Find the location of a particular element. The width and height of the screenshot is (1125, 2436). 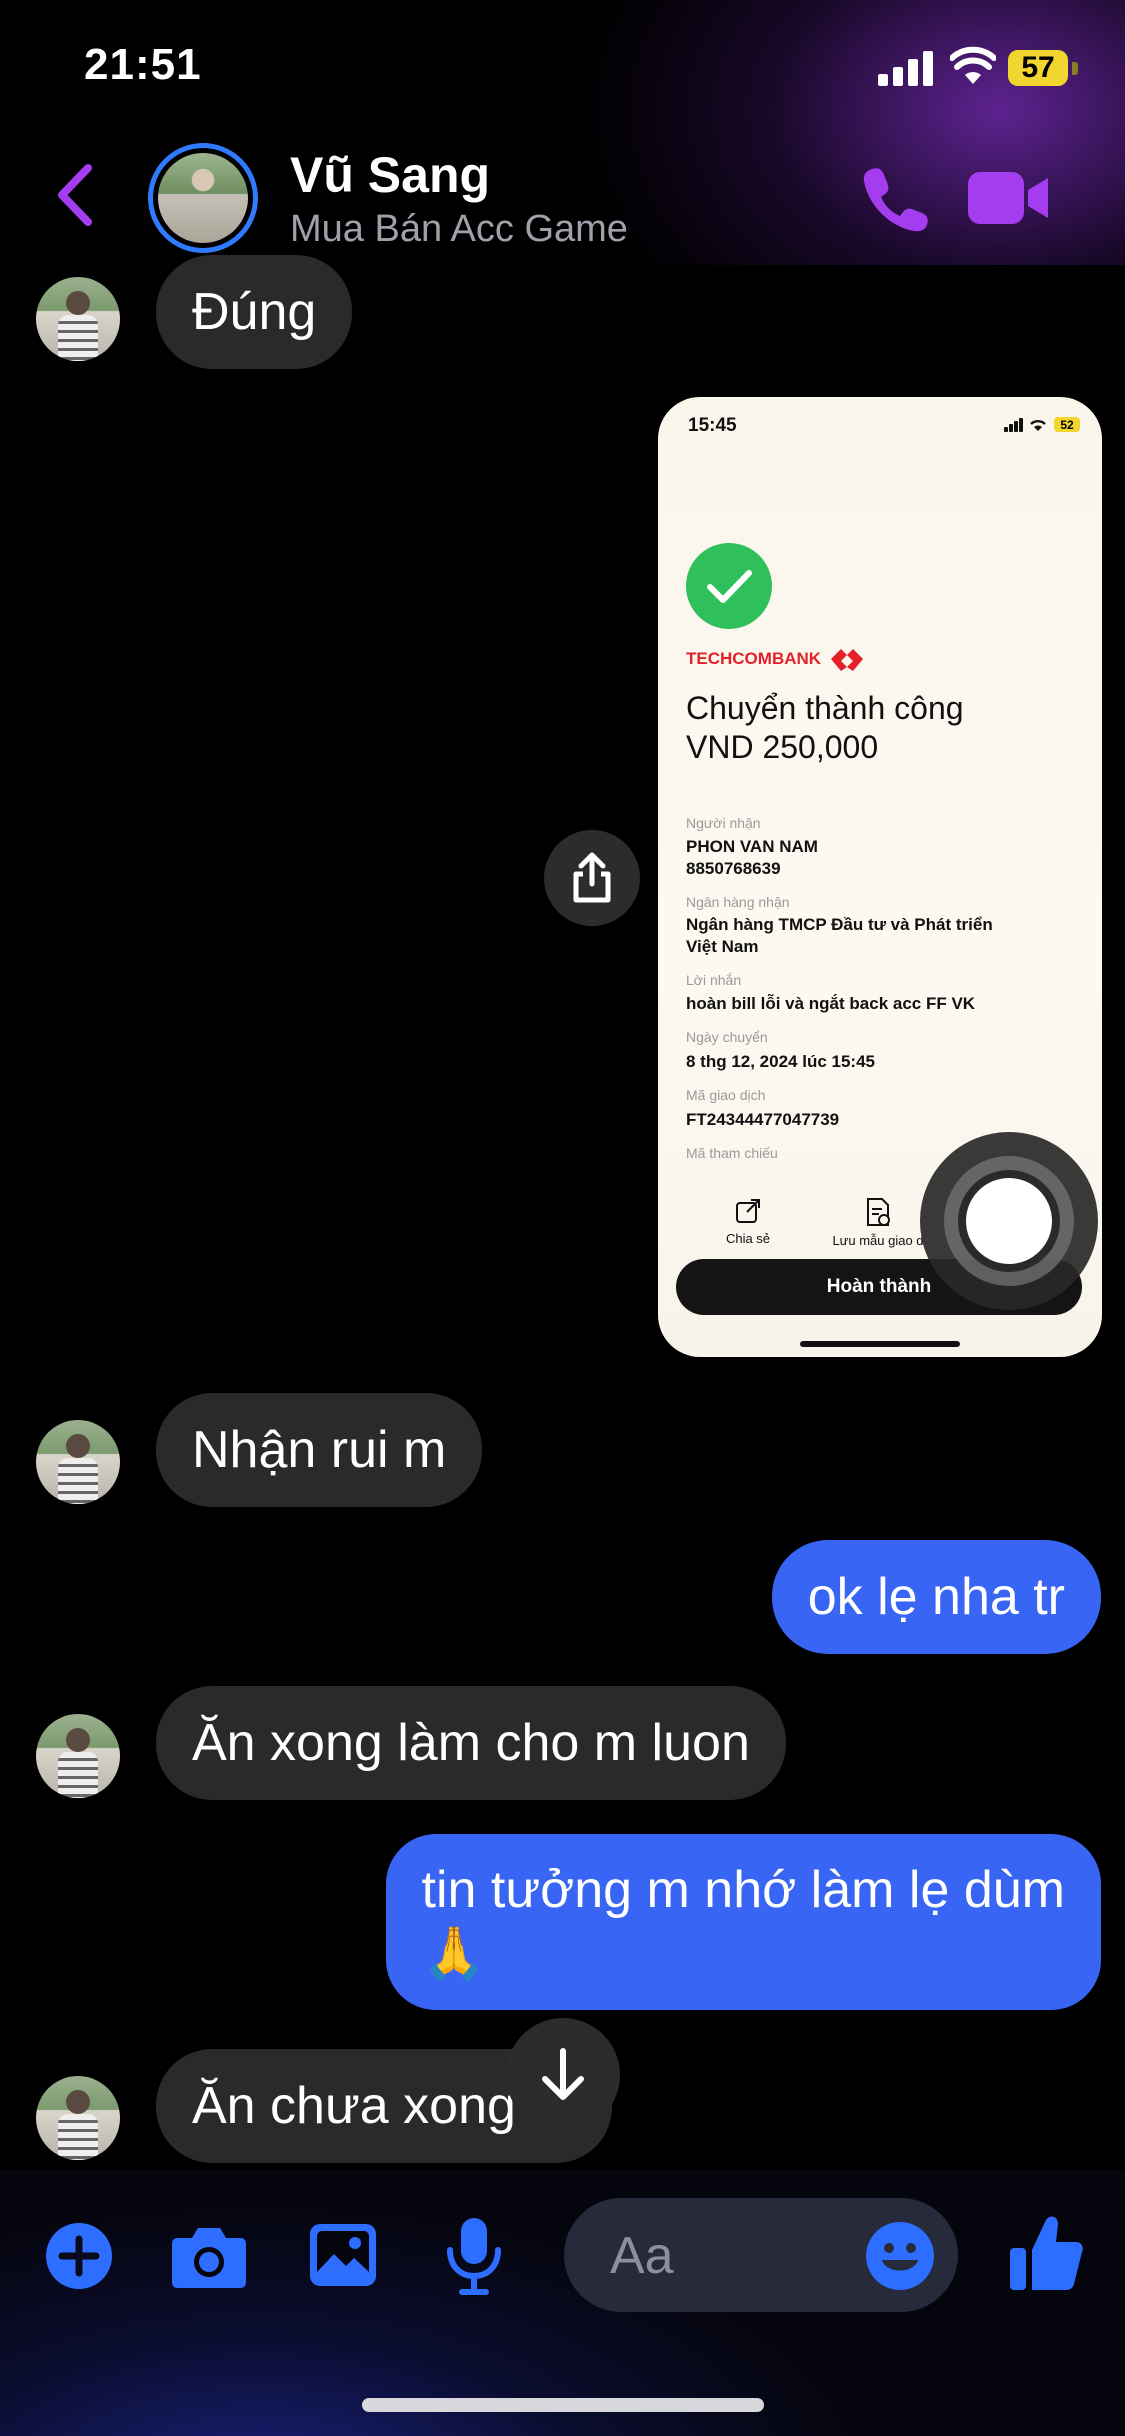

techcombank-logo: TECHCOMBANK is located at coordinates (775, 659).